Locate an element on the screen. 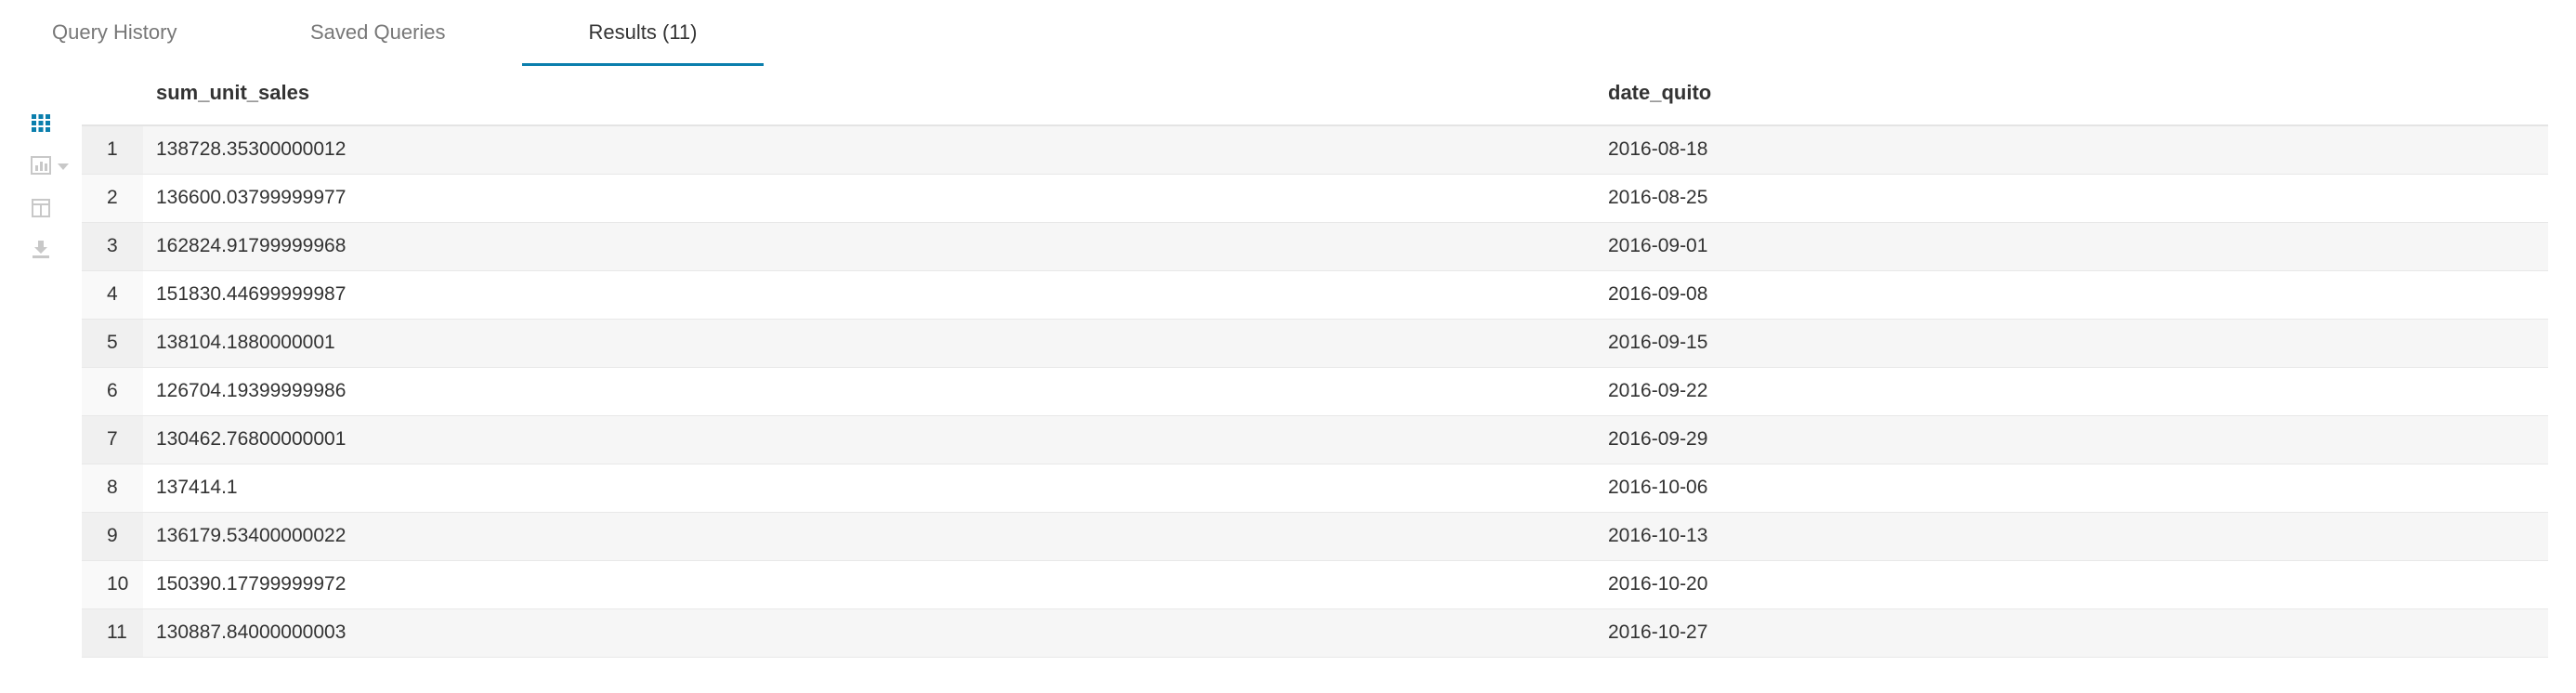 The image size is (2576, 693). cell-sum-unit-sales: 136600.03799999977 is located at coordinates (251, 198).